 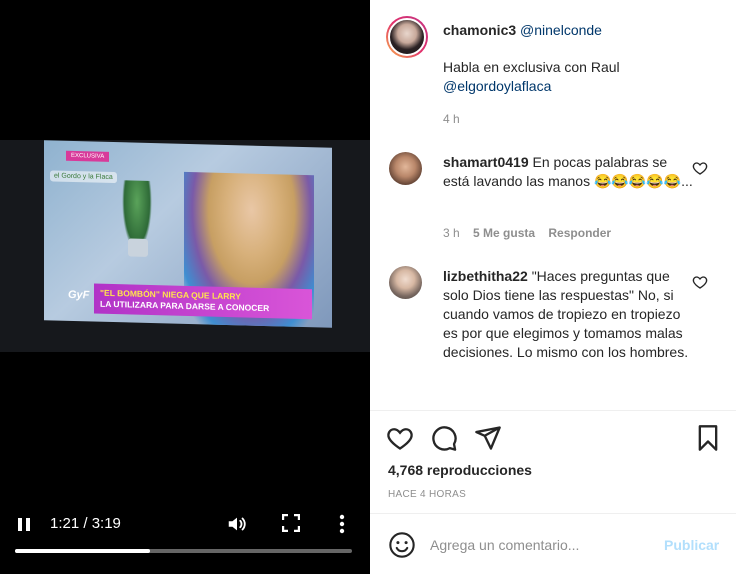 What do you see at coordinates (531, 67) in the screenshot?
I see `caption-text: Habla en exclusiva con Raul` at bounding box center [531, 67].